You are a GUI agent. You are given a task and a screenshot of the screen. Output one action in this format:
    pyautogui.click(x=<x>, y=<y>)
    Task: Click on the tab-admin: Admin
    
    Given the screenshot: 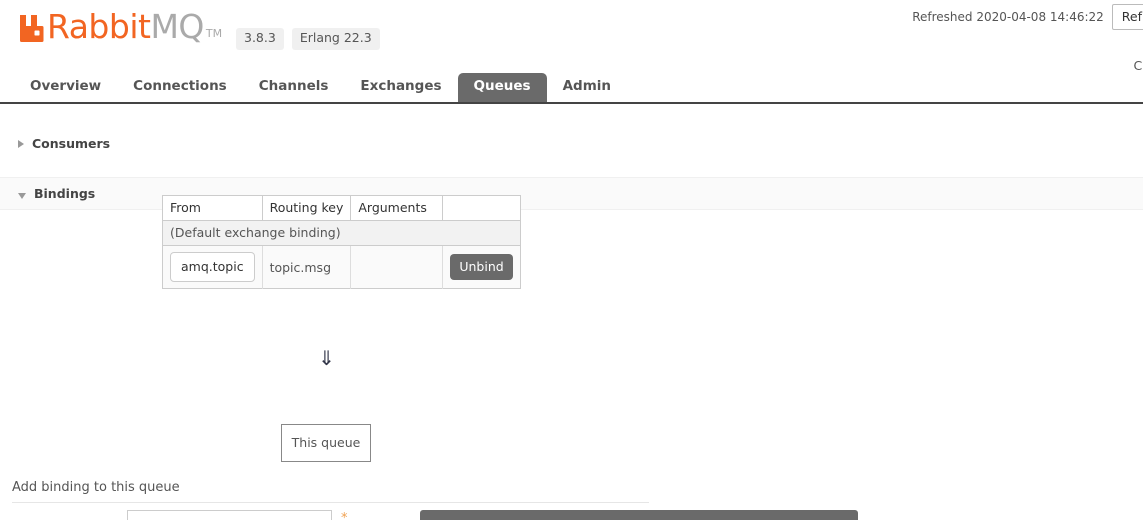 What is the action you would take?
    pyautogui.click(x=586, y=87)
    